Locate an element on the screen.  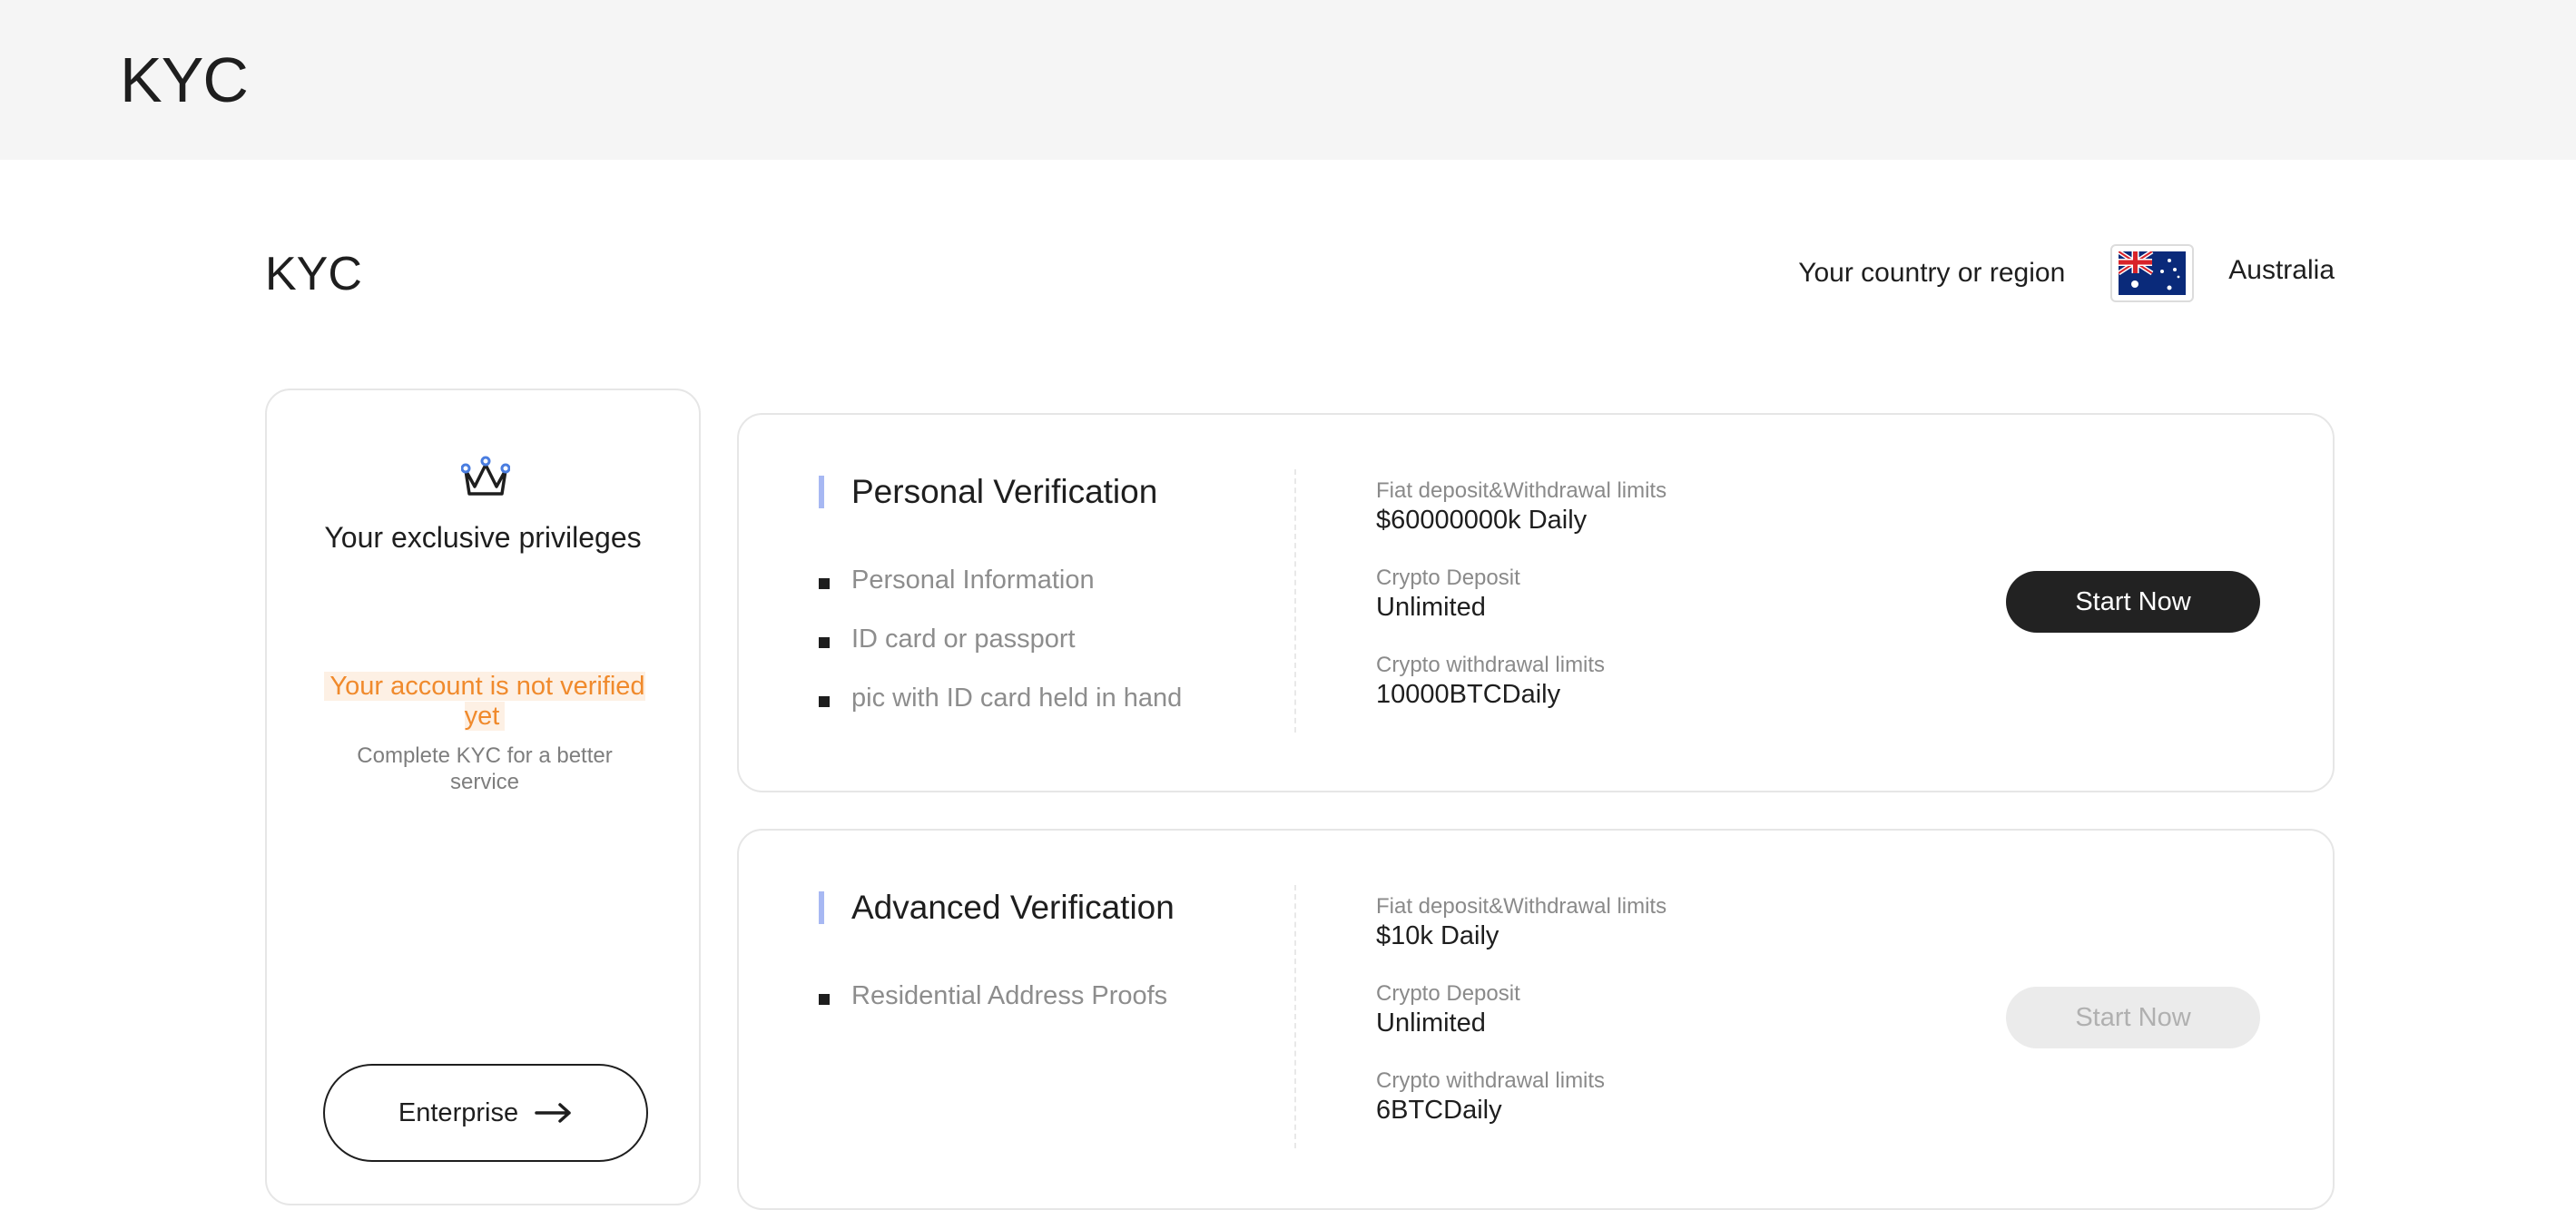
app-title: KYC is located at coordinates (184, 80).